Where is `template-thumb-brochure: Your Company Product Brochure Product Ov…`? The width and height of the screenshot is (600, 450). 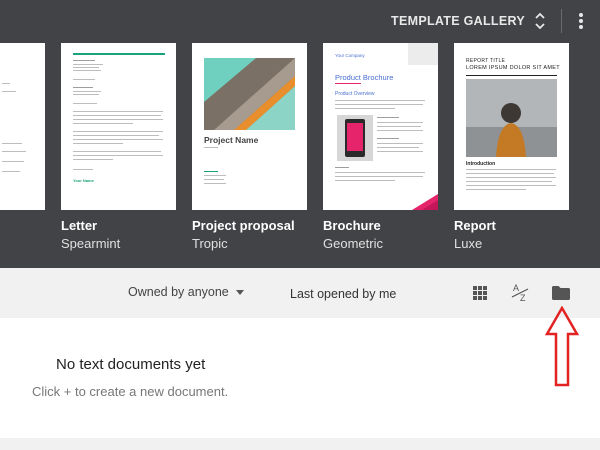
template-thumb-brochure: Your Company Product Brochure Product Ov… is located at coordinates (380, 126).